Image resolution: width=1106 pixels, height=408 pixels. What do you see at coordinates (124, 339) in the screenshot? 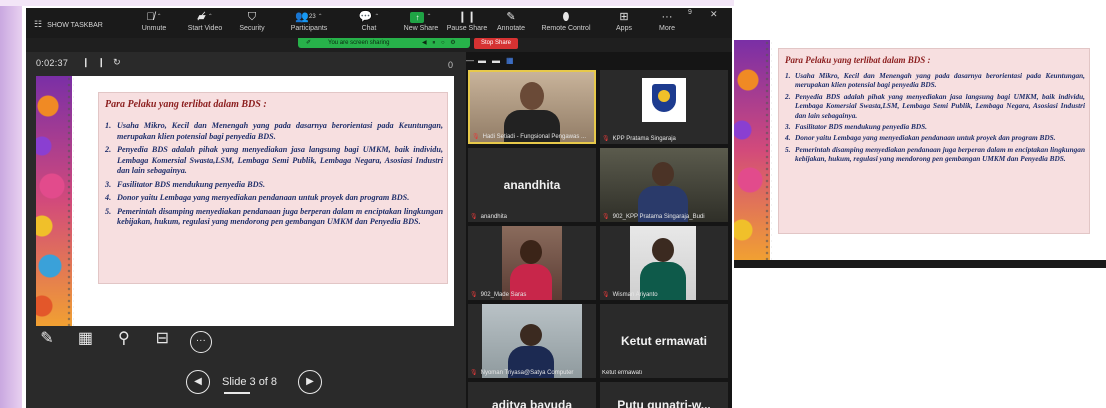
I see `magnifier-icon: ⚲` at bounding box center [124, 339].